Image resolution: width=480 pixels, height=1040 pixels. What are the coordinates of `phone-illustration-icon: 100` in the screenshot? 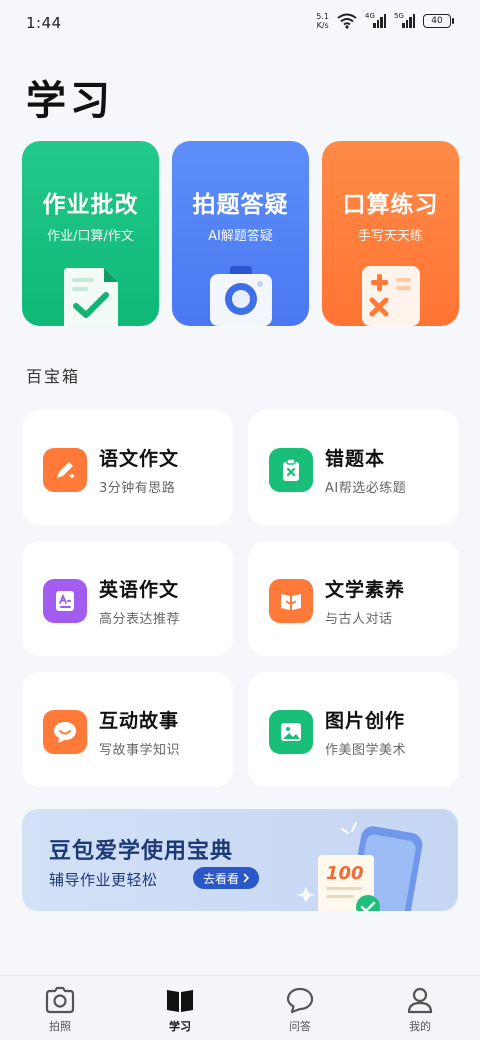 It's located at (360, 866).